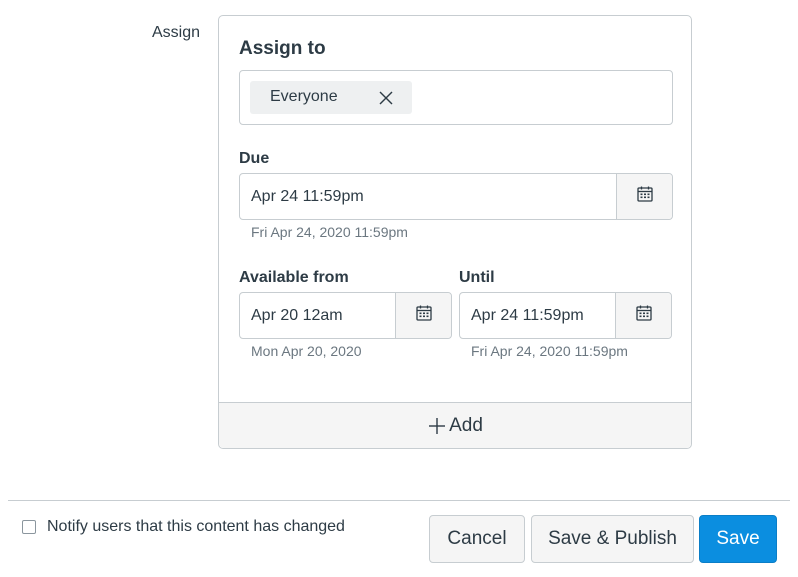  What do you see at coordinates (477, 277) in the screenshot?
I see `until-label: Until` at bounding box center [477, 277].